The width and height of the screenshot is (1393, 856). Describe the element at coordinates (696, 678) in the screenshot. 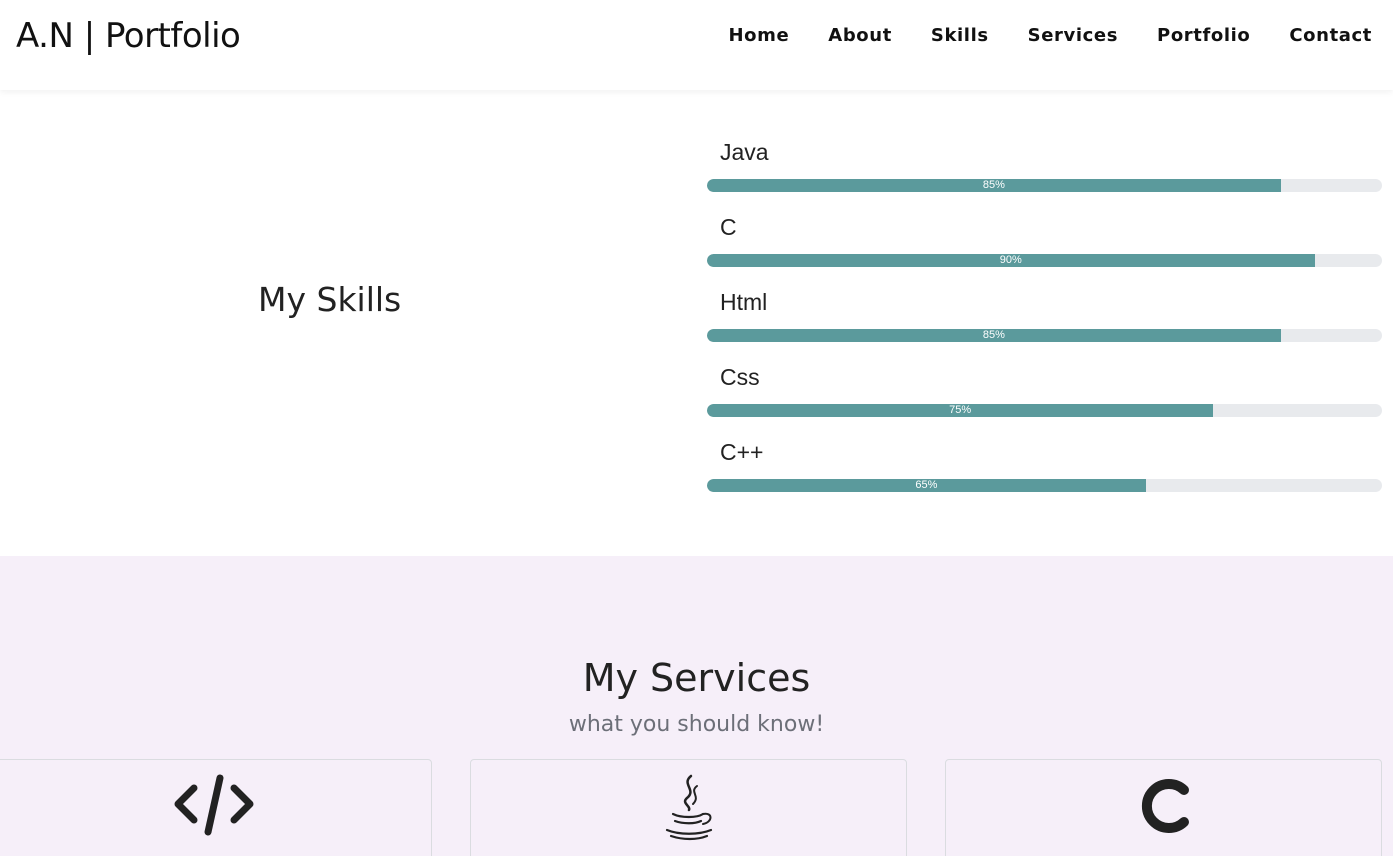

I see `services-title: My Services` at that location.